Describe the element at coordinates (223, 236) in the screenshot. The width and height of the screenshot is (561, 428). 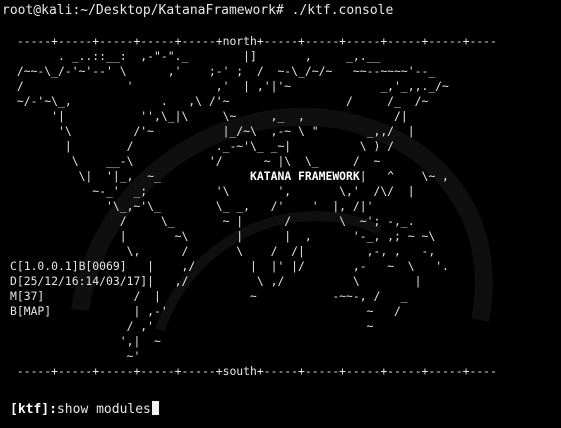
I see `map-line: | ~\ | | , '-_, ,; ~ ~\` at that location.